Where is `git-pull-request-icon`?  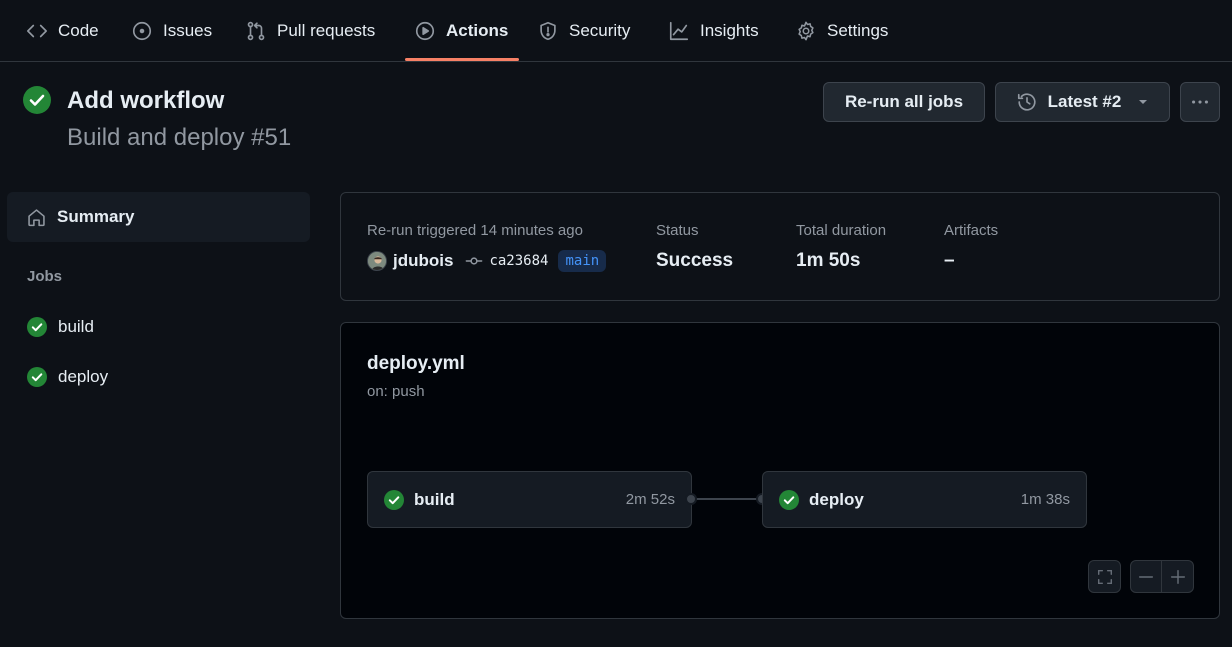 git-pull-request-icon is located at coordinates (256, 31).